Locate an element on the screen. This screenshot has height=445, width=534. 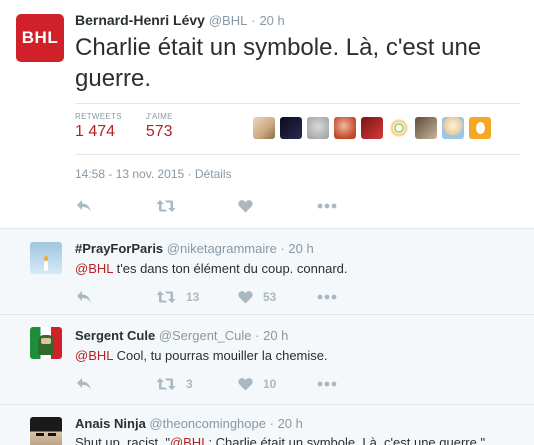
candle-icon is located at coordinates (46, 266).